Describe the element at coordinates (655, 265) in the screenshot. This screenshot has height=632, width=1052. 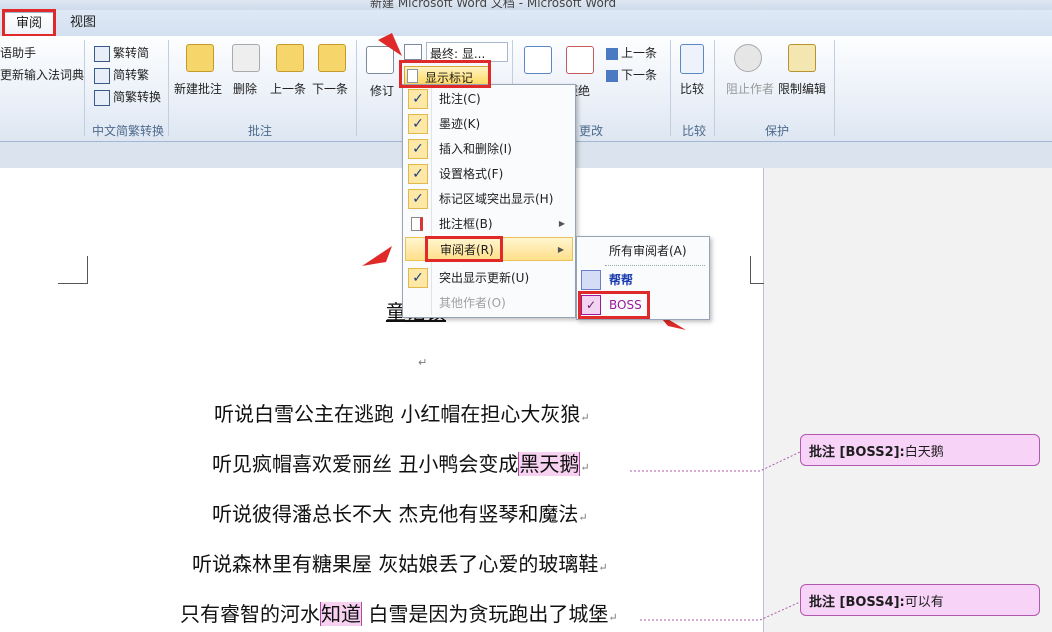
I see `menu-separator` at that location.